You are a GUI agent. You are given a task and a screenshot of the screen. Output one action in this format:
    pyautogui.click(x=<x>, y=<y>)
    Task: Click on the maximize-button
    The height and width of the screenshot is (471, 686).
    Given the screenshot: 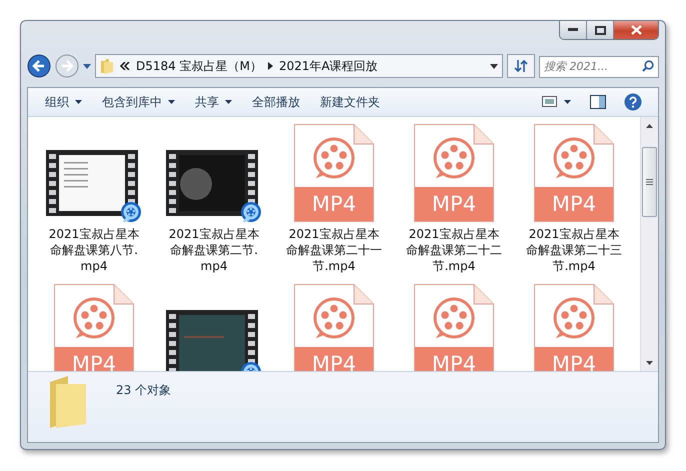 What is the action you would take?
    pyautogui.click(x=600, y=30)
    